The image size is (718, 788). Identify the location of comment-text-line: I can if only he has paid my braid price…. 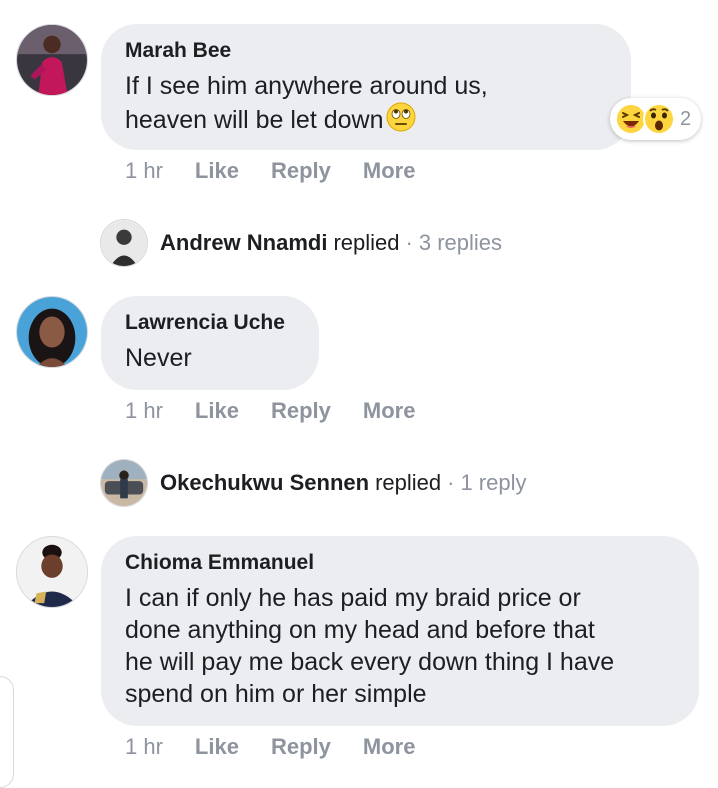
(353, 598).